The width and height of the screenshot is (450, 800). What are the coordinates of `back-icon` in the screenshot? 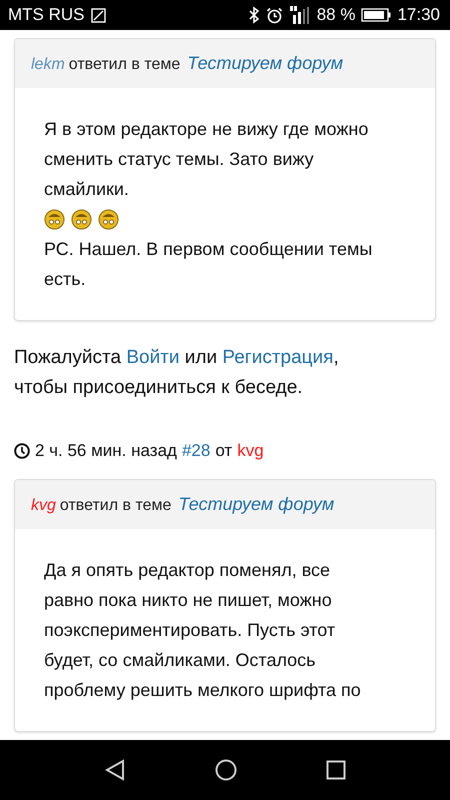 It's located at (115, 770).